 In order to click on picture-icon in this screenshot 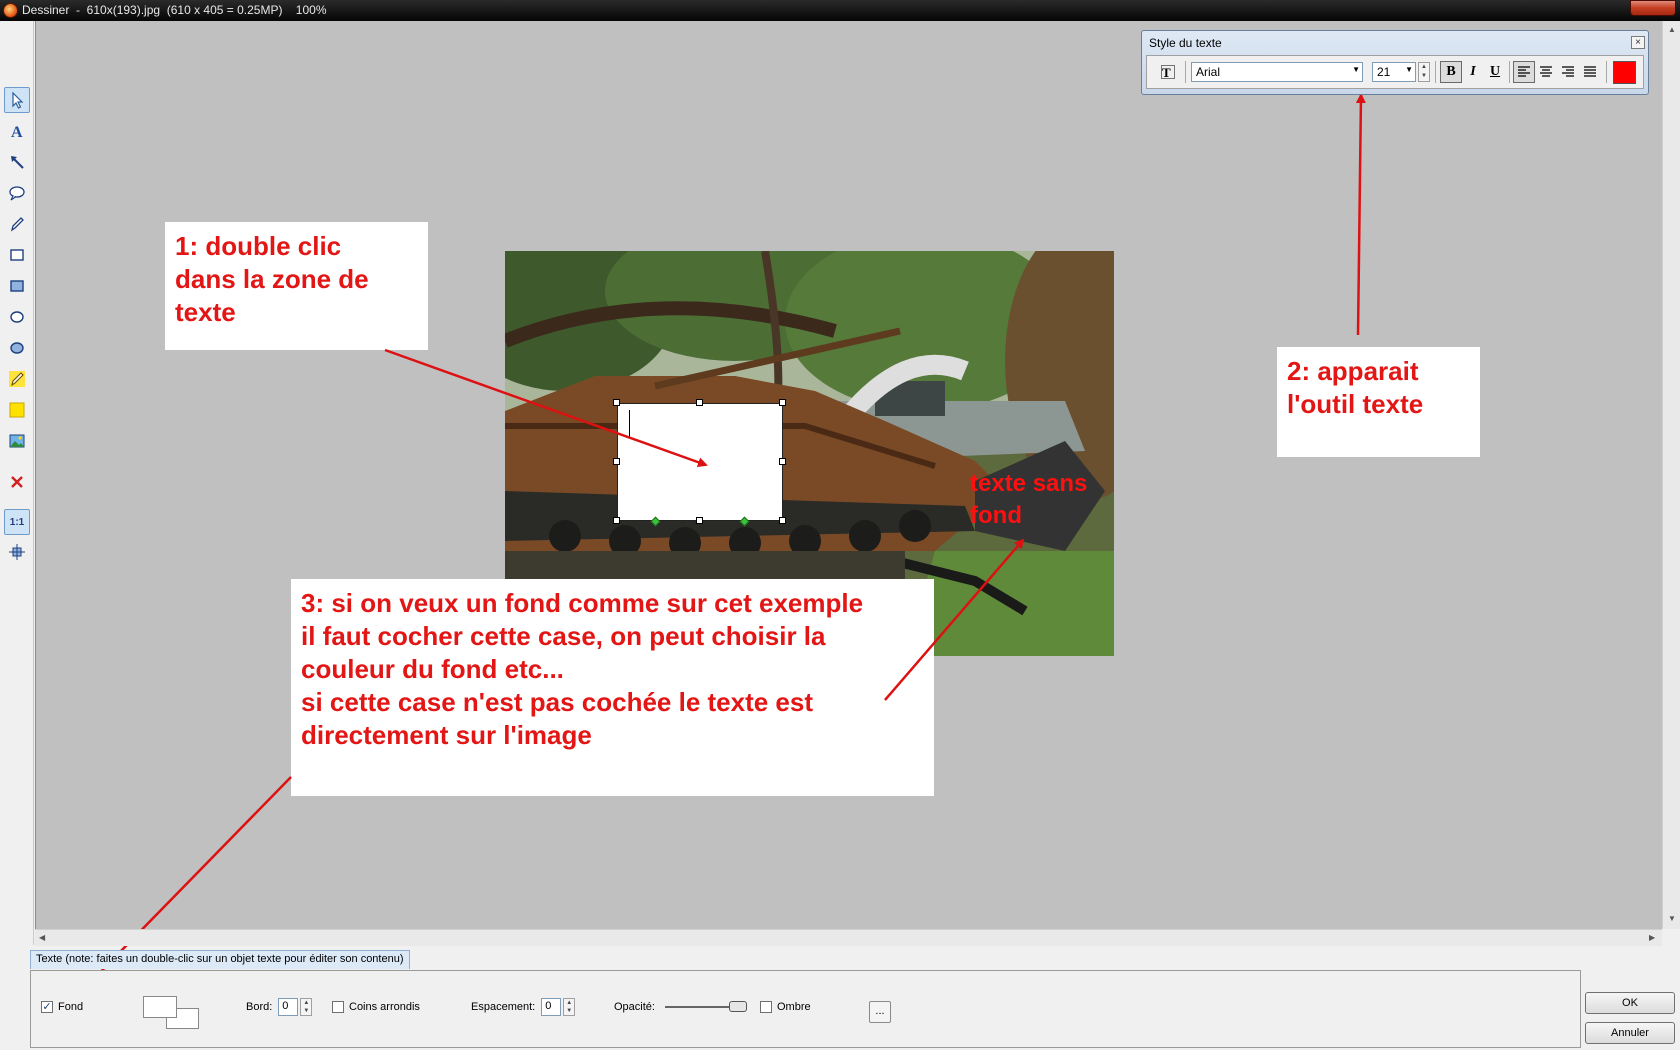, I will do `click(17, 441)`.